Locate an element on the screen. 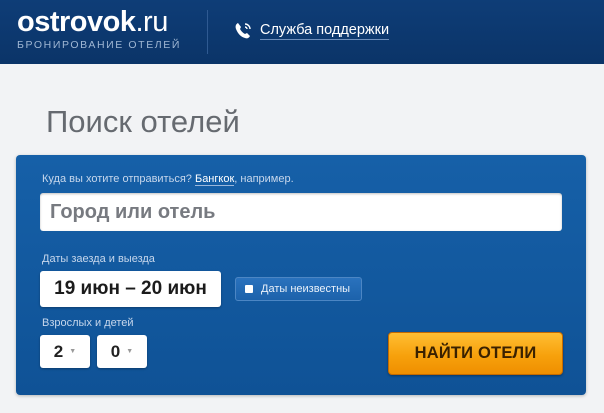  dates-label: Даты заезда и выезда is located at coordinates (98, 259).